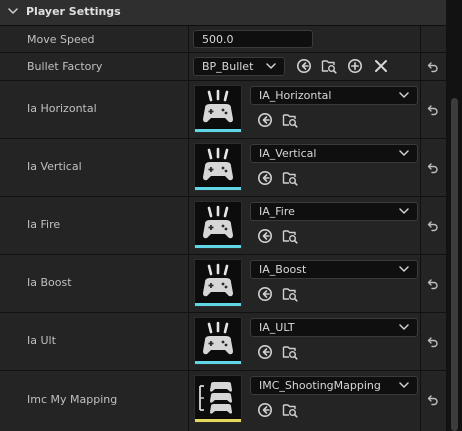 This screenshot has height=431, width=462. What do you see at coordinates (49, 282) in the screenshot?
I see `property-label: Ia Boost` at bounding box center [49, 282].